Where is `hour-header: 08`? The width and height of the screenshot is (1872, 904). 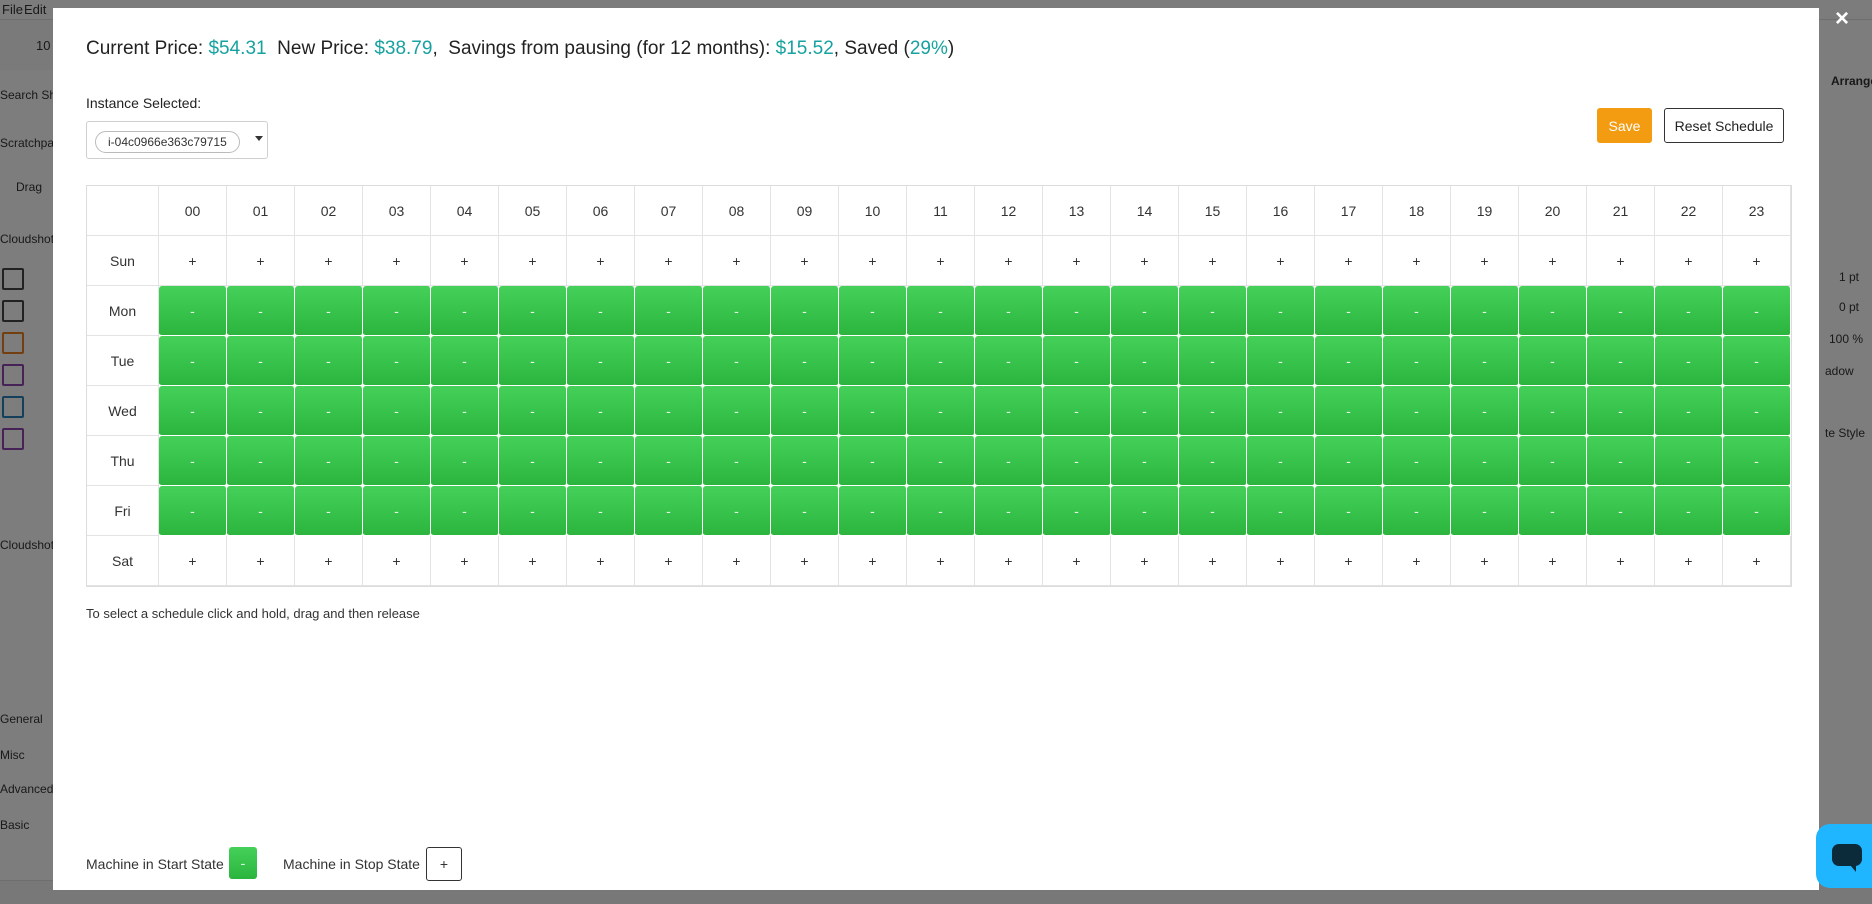 hour-header: 08 is located at coordinates (737, 211).